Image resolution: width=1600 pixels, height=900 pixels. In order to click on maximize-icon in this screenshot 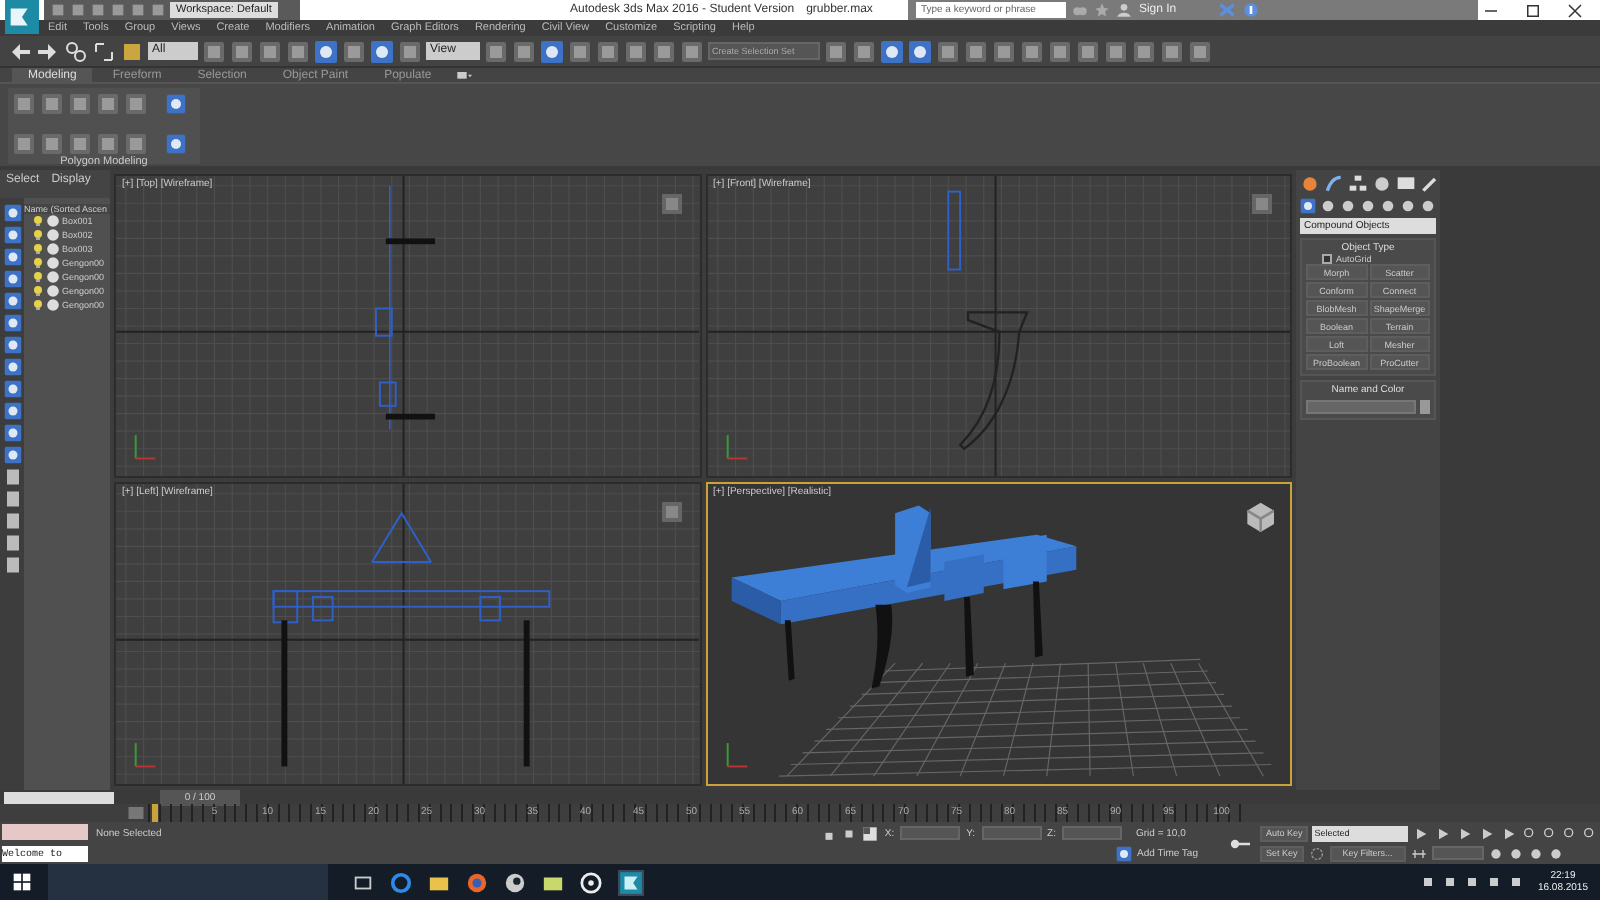, I will do `click(1533, 11)`.